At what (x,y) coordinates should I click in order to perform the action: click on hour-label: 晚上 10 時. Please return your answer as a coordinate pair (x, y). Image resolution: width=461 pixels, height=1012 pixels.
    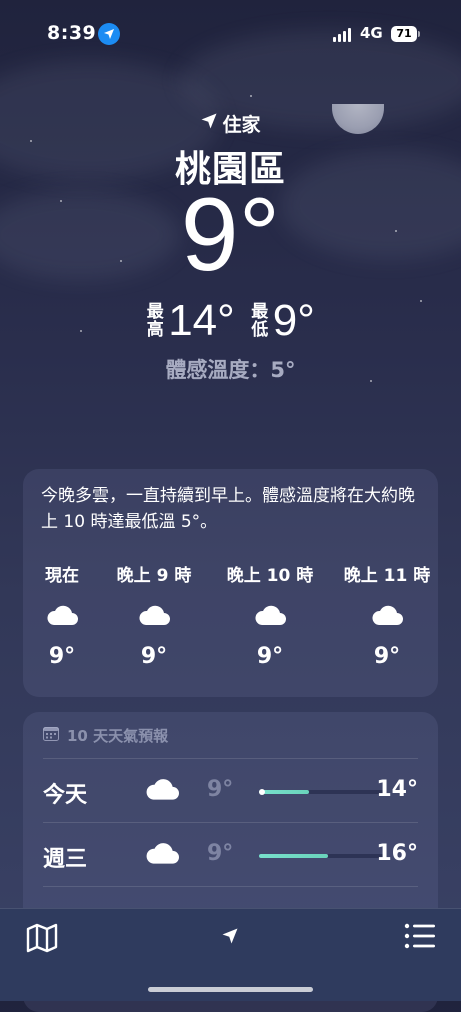
    Looking at the image, I should click on (270, 576).